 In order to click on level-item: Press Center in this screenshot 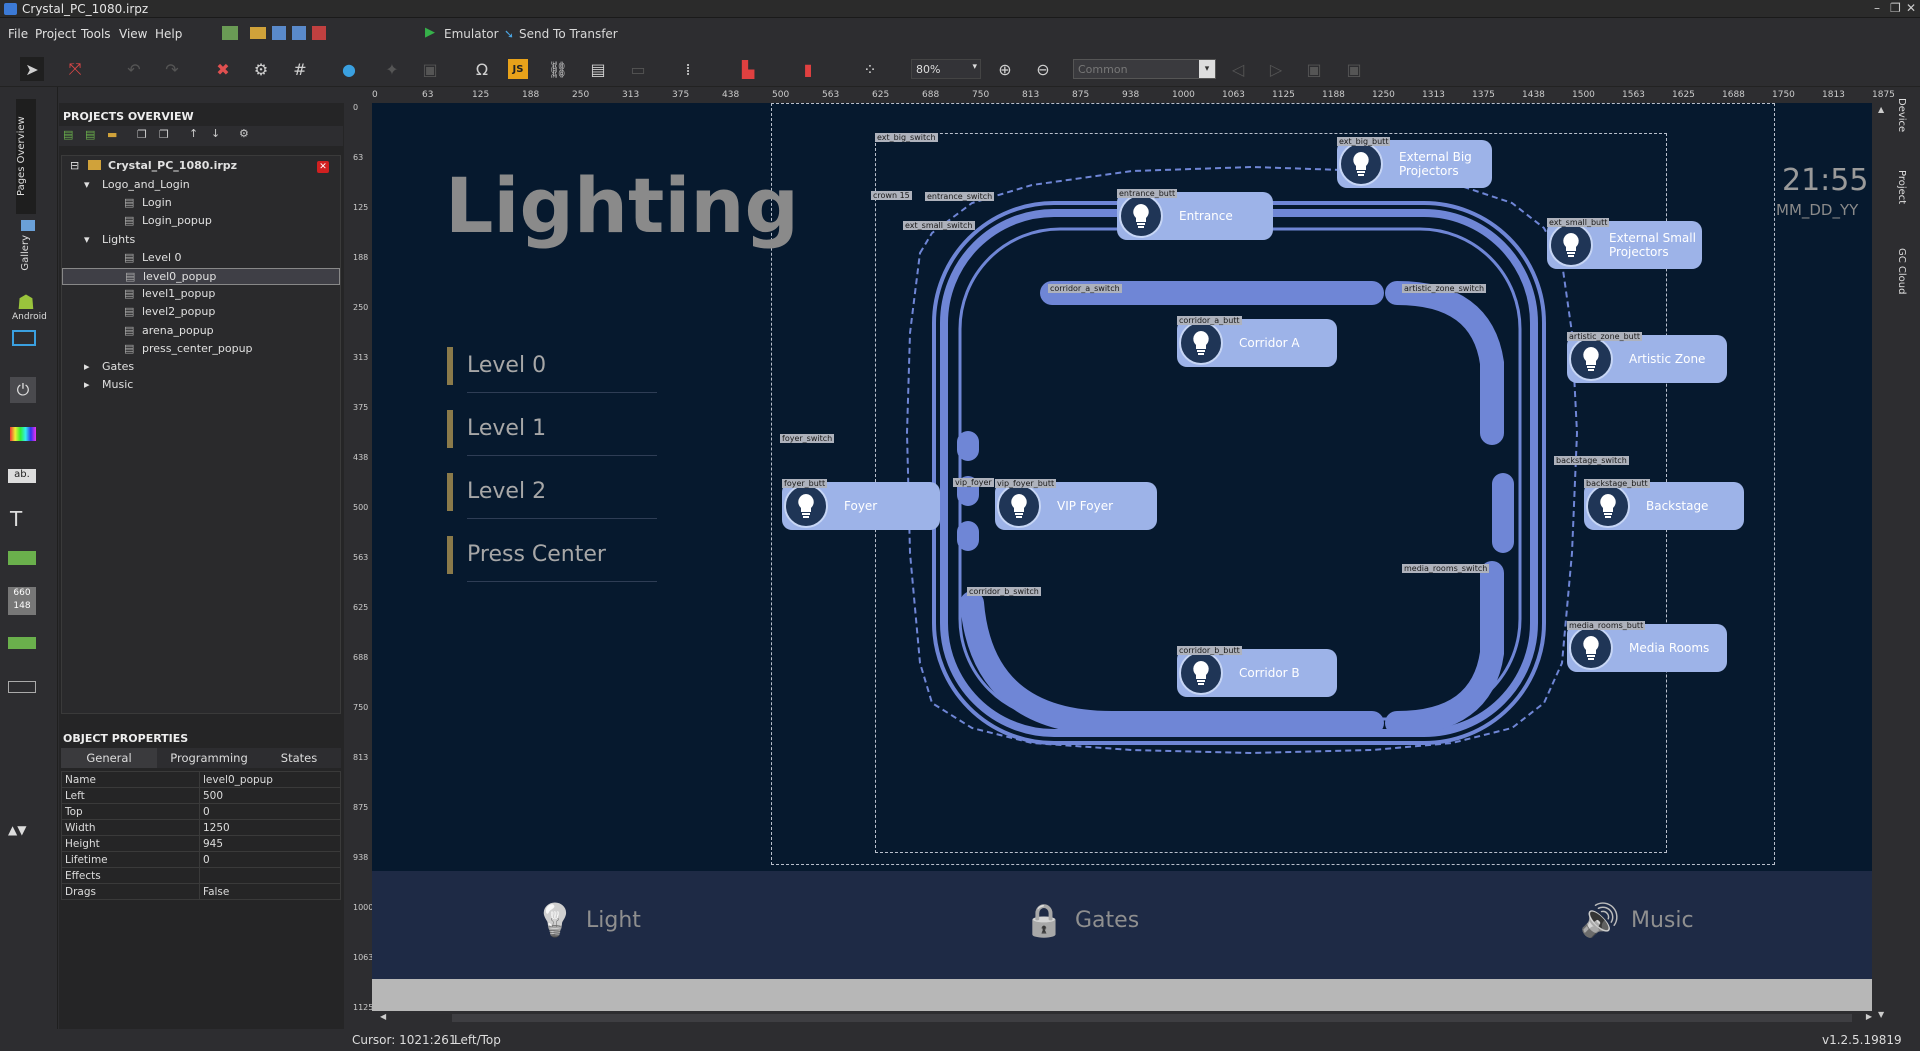, I will do `click(536, 554)`.